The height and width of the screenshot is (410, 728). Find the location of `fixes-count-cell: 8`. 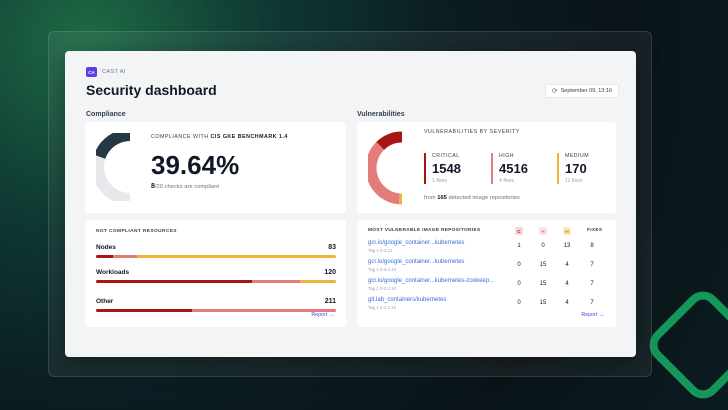

fixes-count-cell: 8 is located at coordinates (592, 246).